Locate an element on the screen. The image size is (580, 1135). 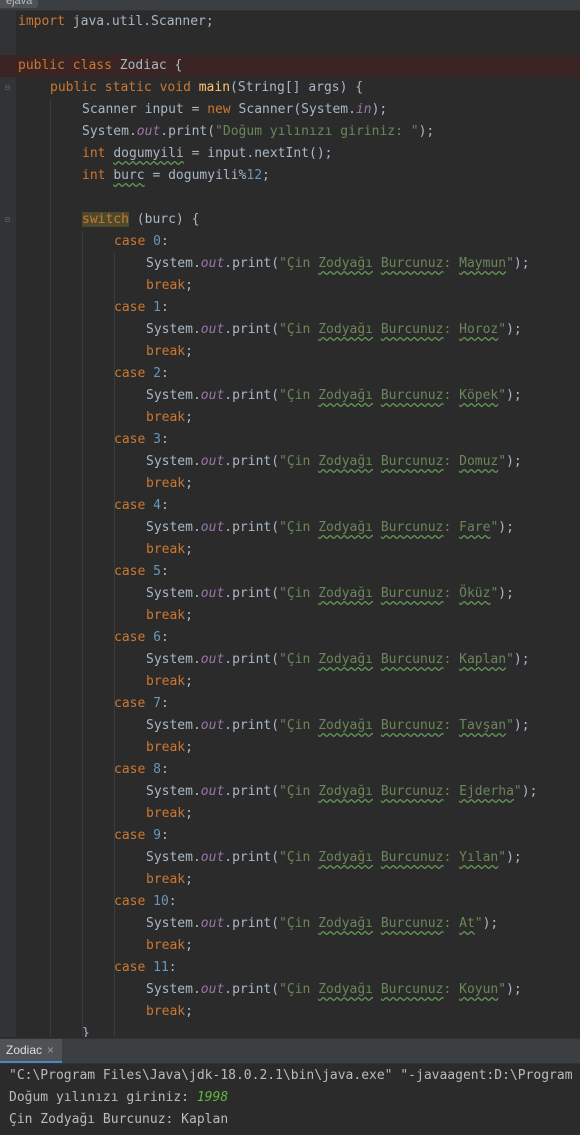
code-line-closing-brace: } is located at coordinates (86, 1031).